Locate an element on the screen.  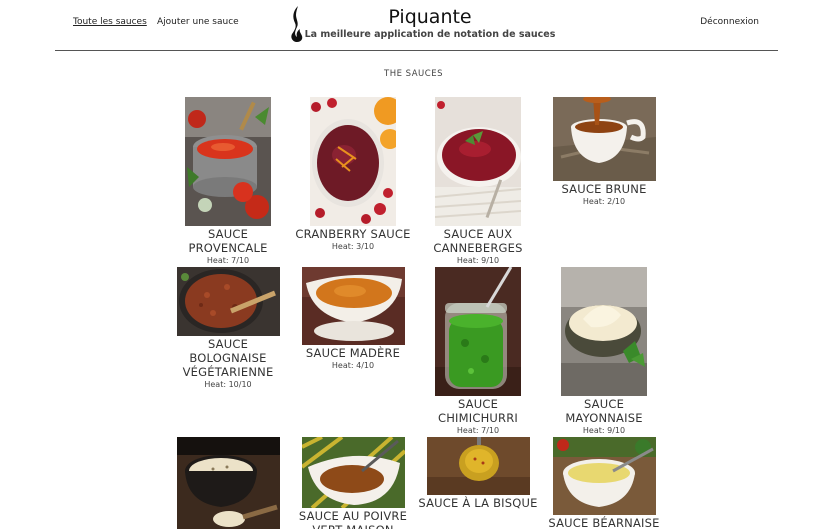
sauce-image-pepper-gravy is located at coordinates (353, 472).